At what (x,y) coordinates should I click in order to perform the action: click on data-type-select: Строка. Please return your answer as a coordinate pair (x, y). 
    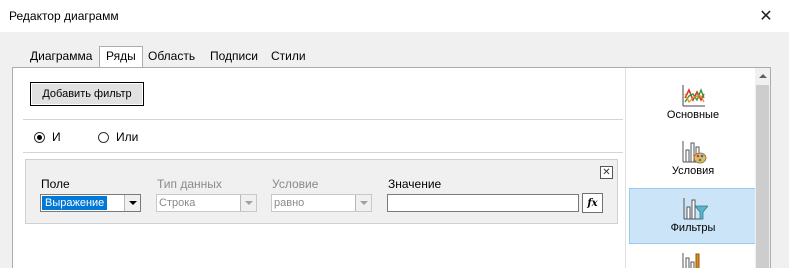
    Looking at the image, I should click on (206, 203).